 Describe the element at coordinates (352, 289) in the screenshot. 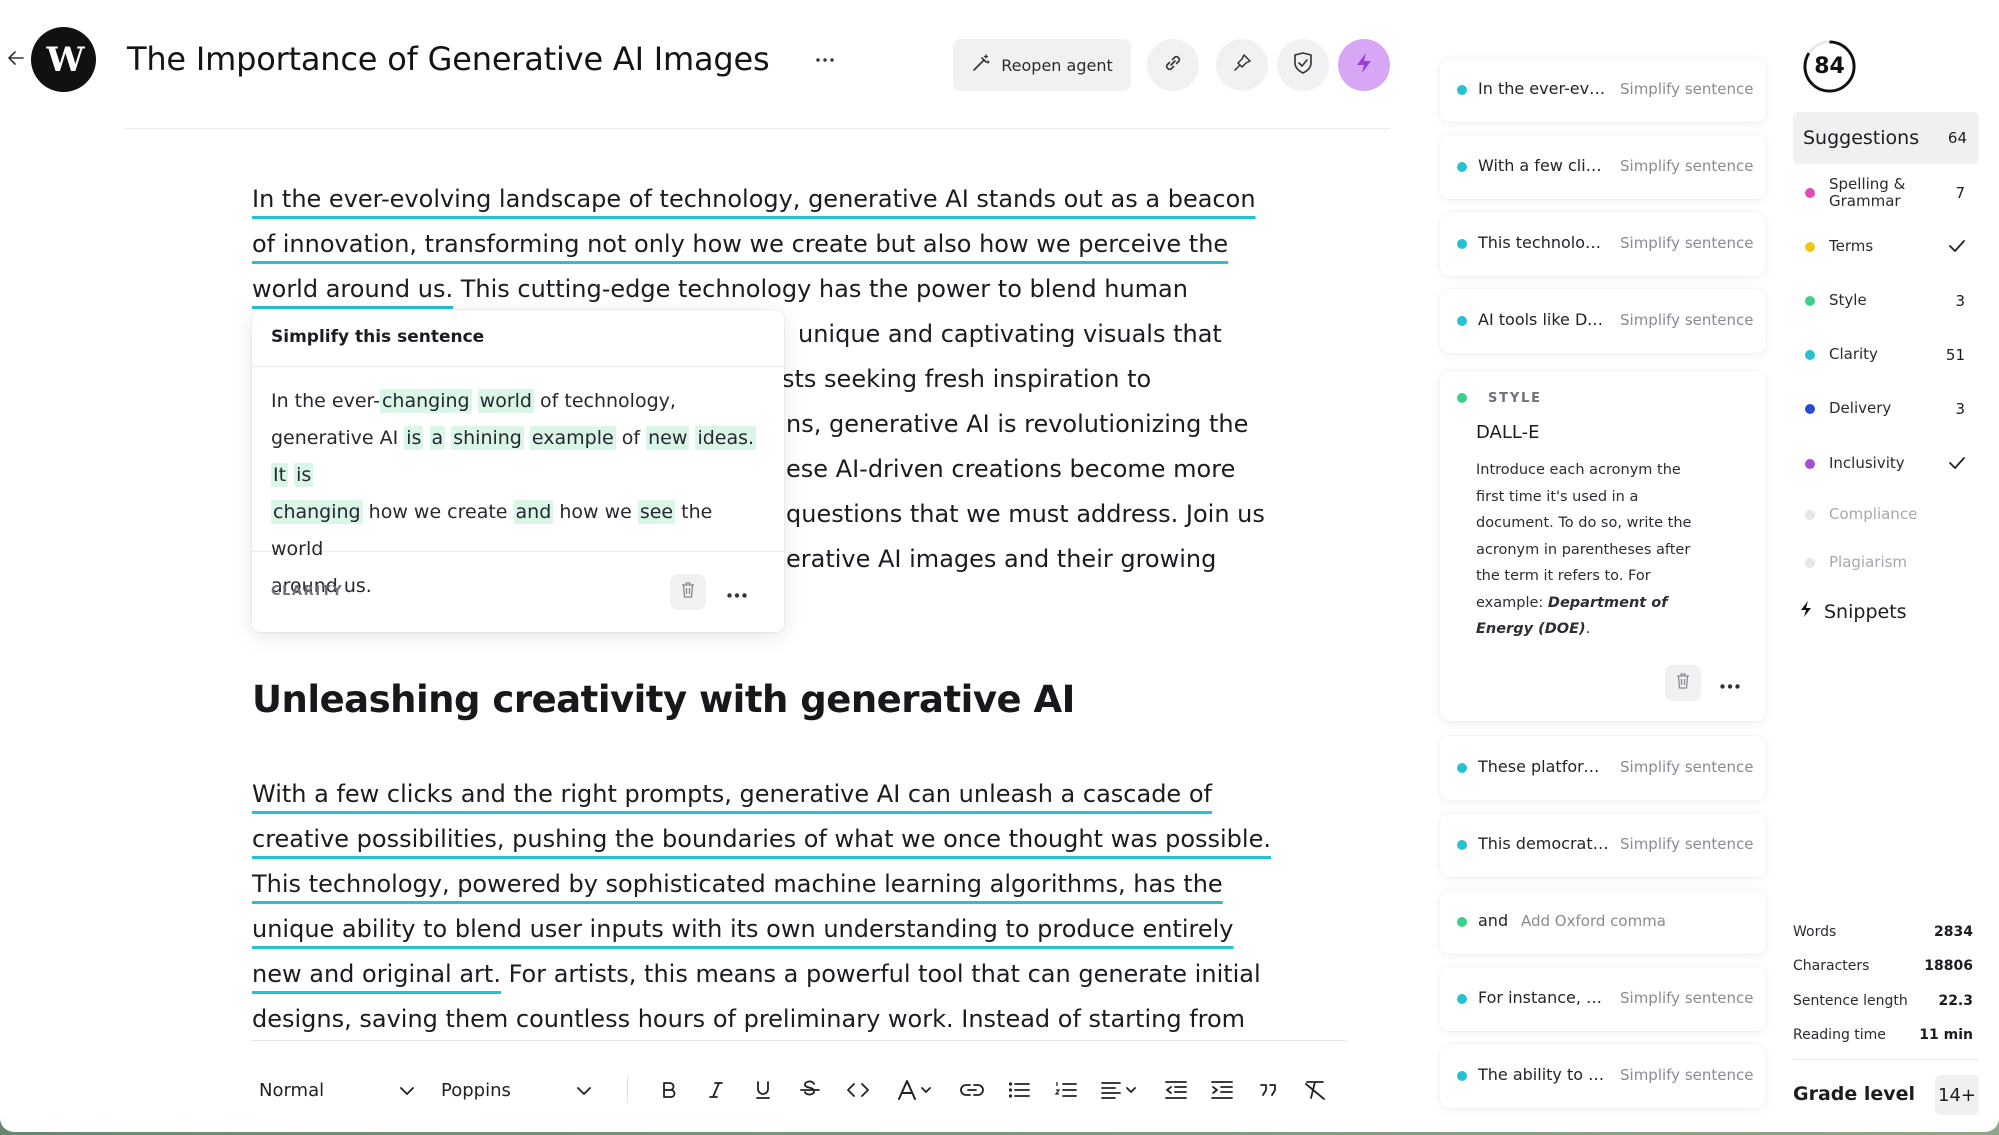

I see `underlined-sentence: world around us.` at that location.